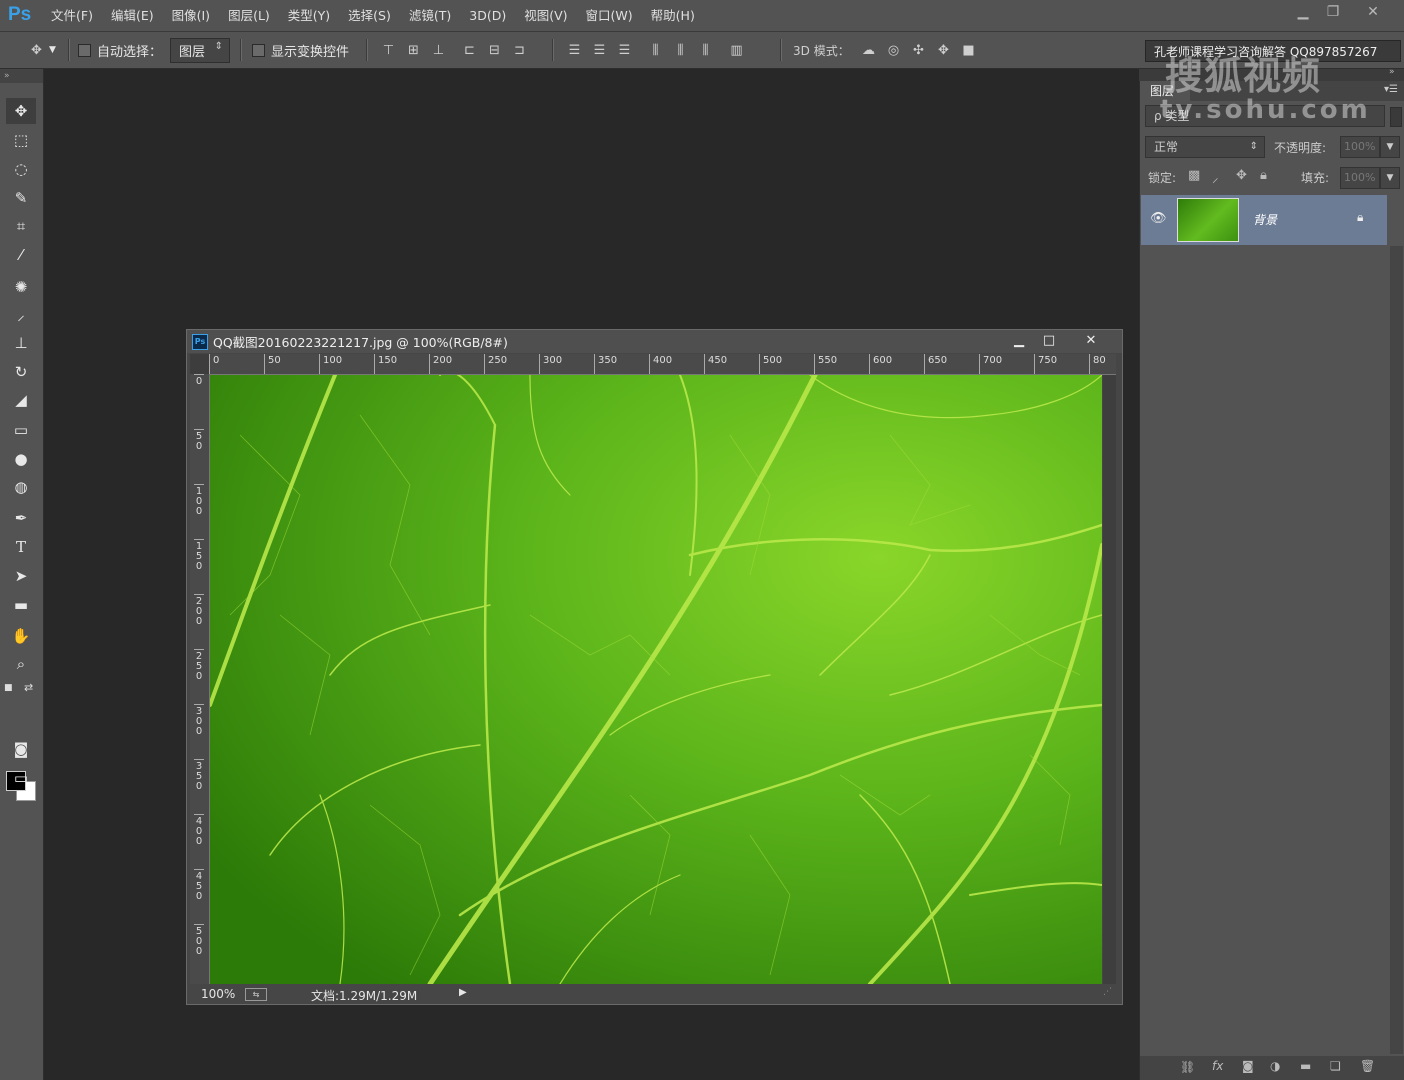 The width and height of the screenshot is (1404, 1080). Describe the element at coordinates (893, 50) in the screenshot. I see `3d-roll-icon: ◎` at that location.